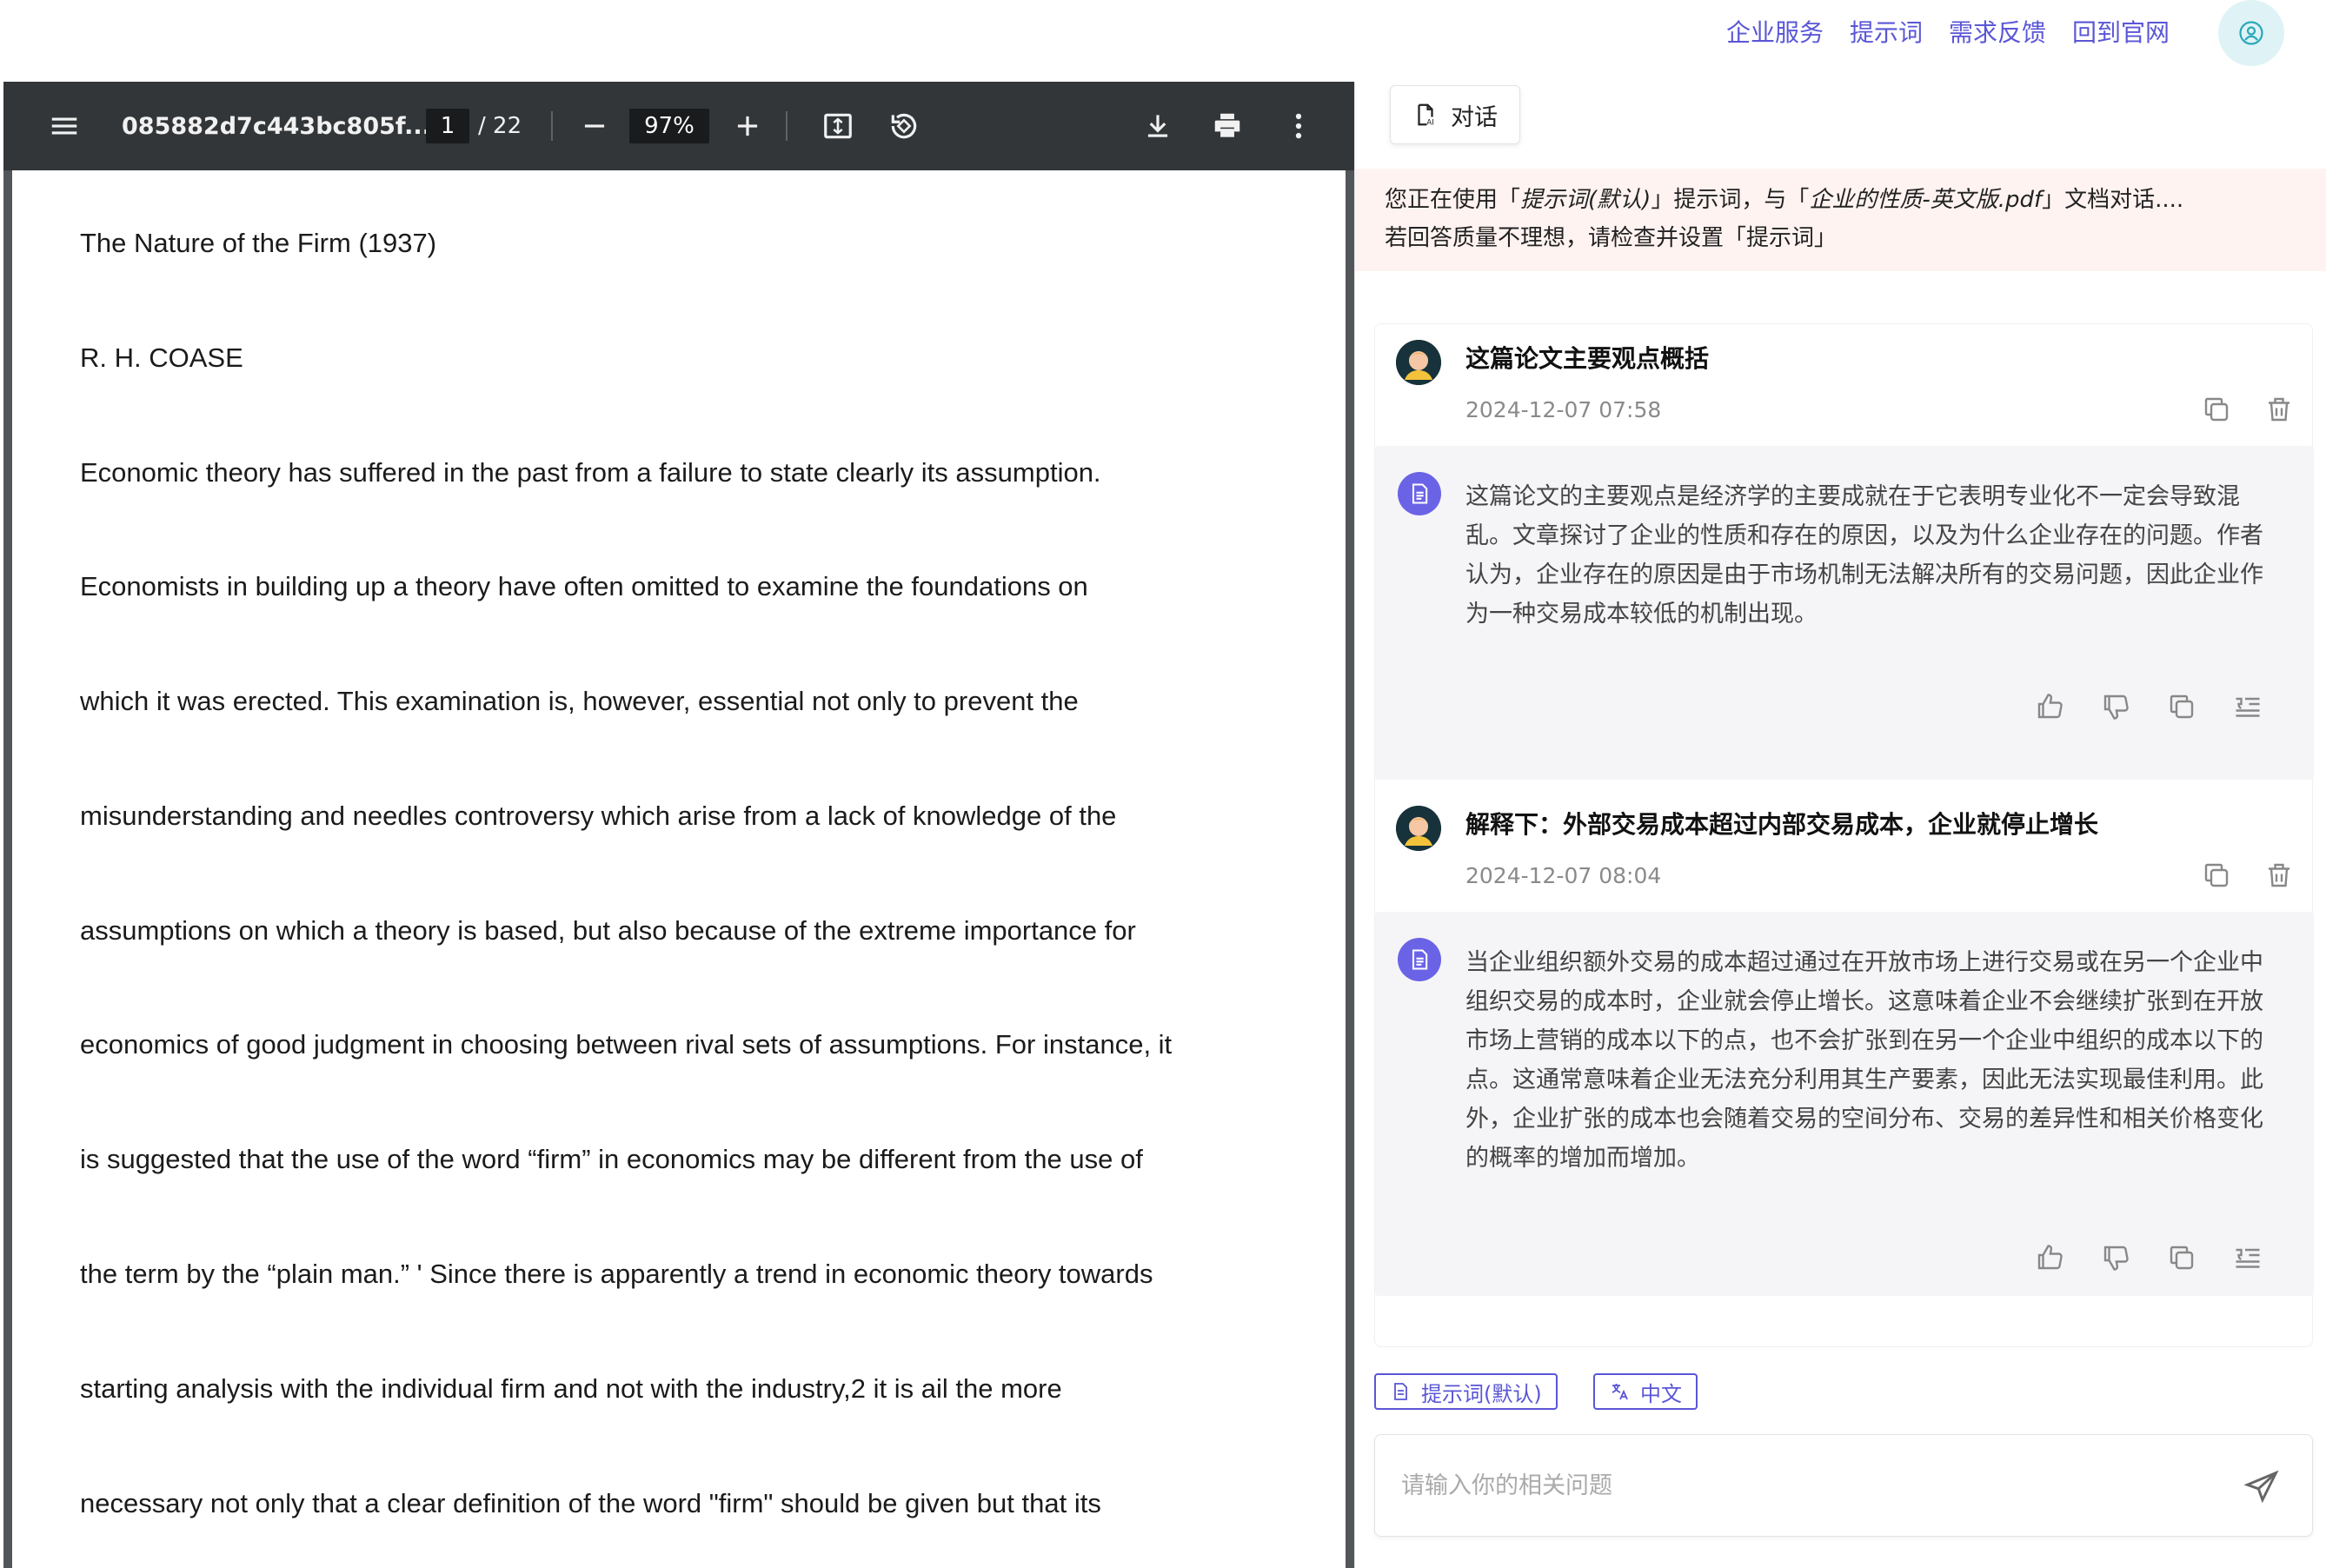 The image size is (2326, 1568). I want to click on document-icon, so click(1401, 1391).